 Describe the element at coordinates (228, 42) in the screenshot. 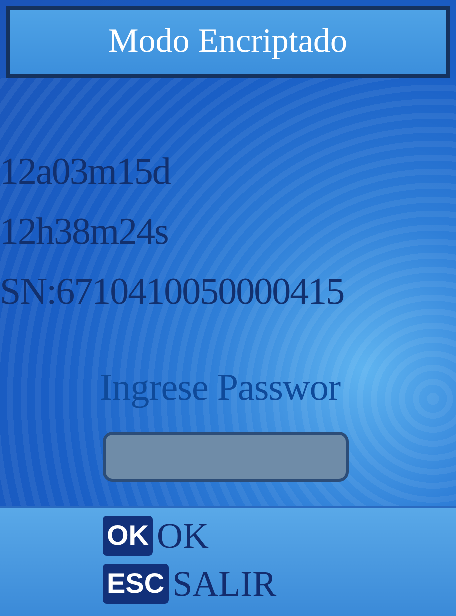

I see `title-bar: Modo Encriptado` at that location.